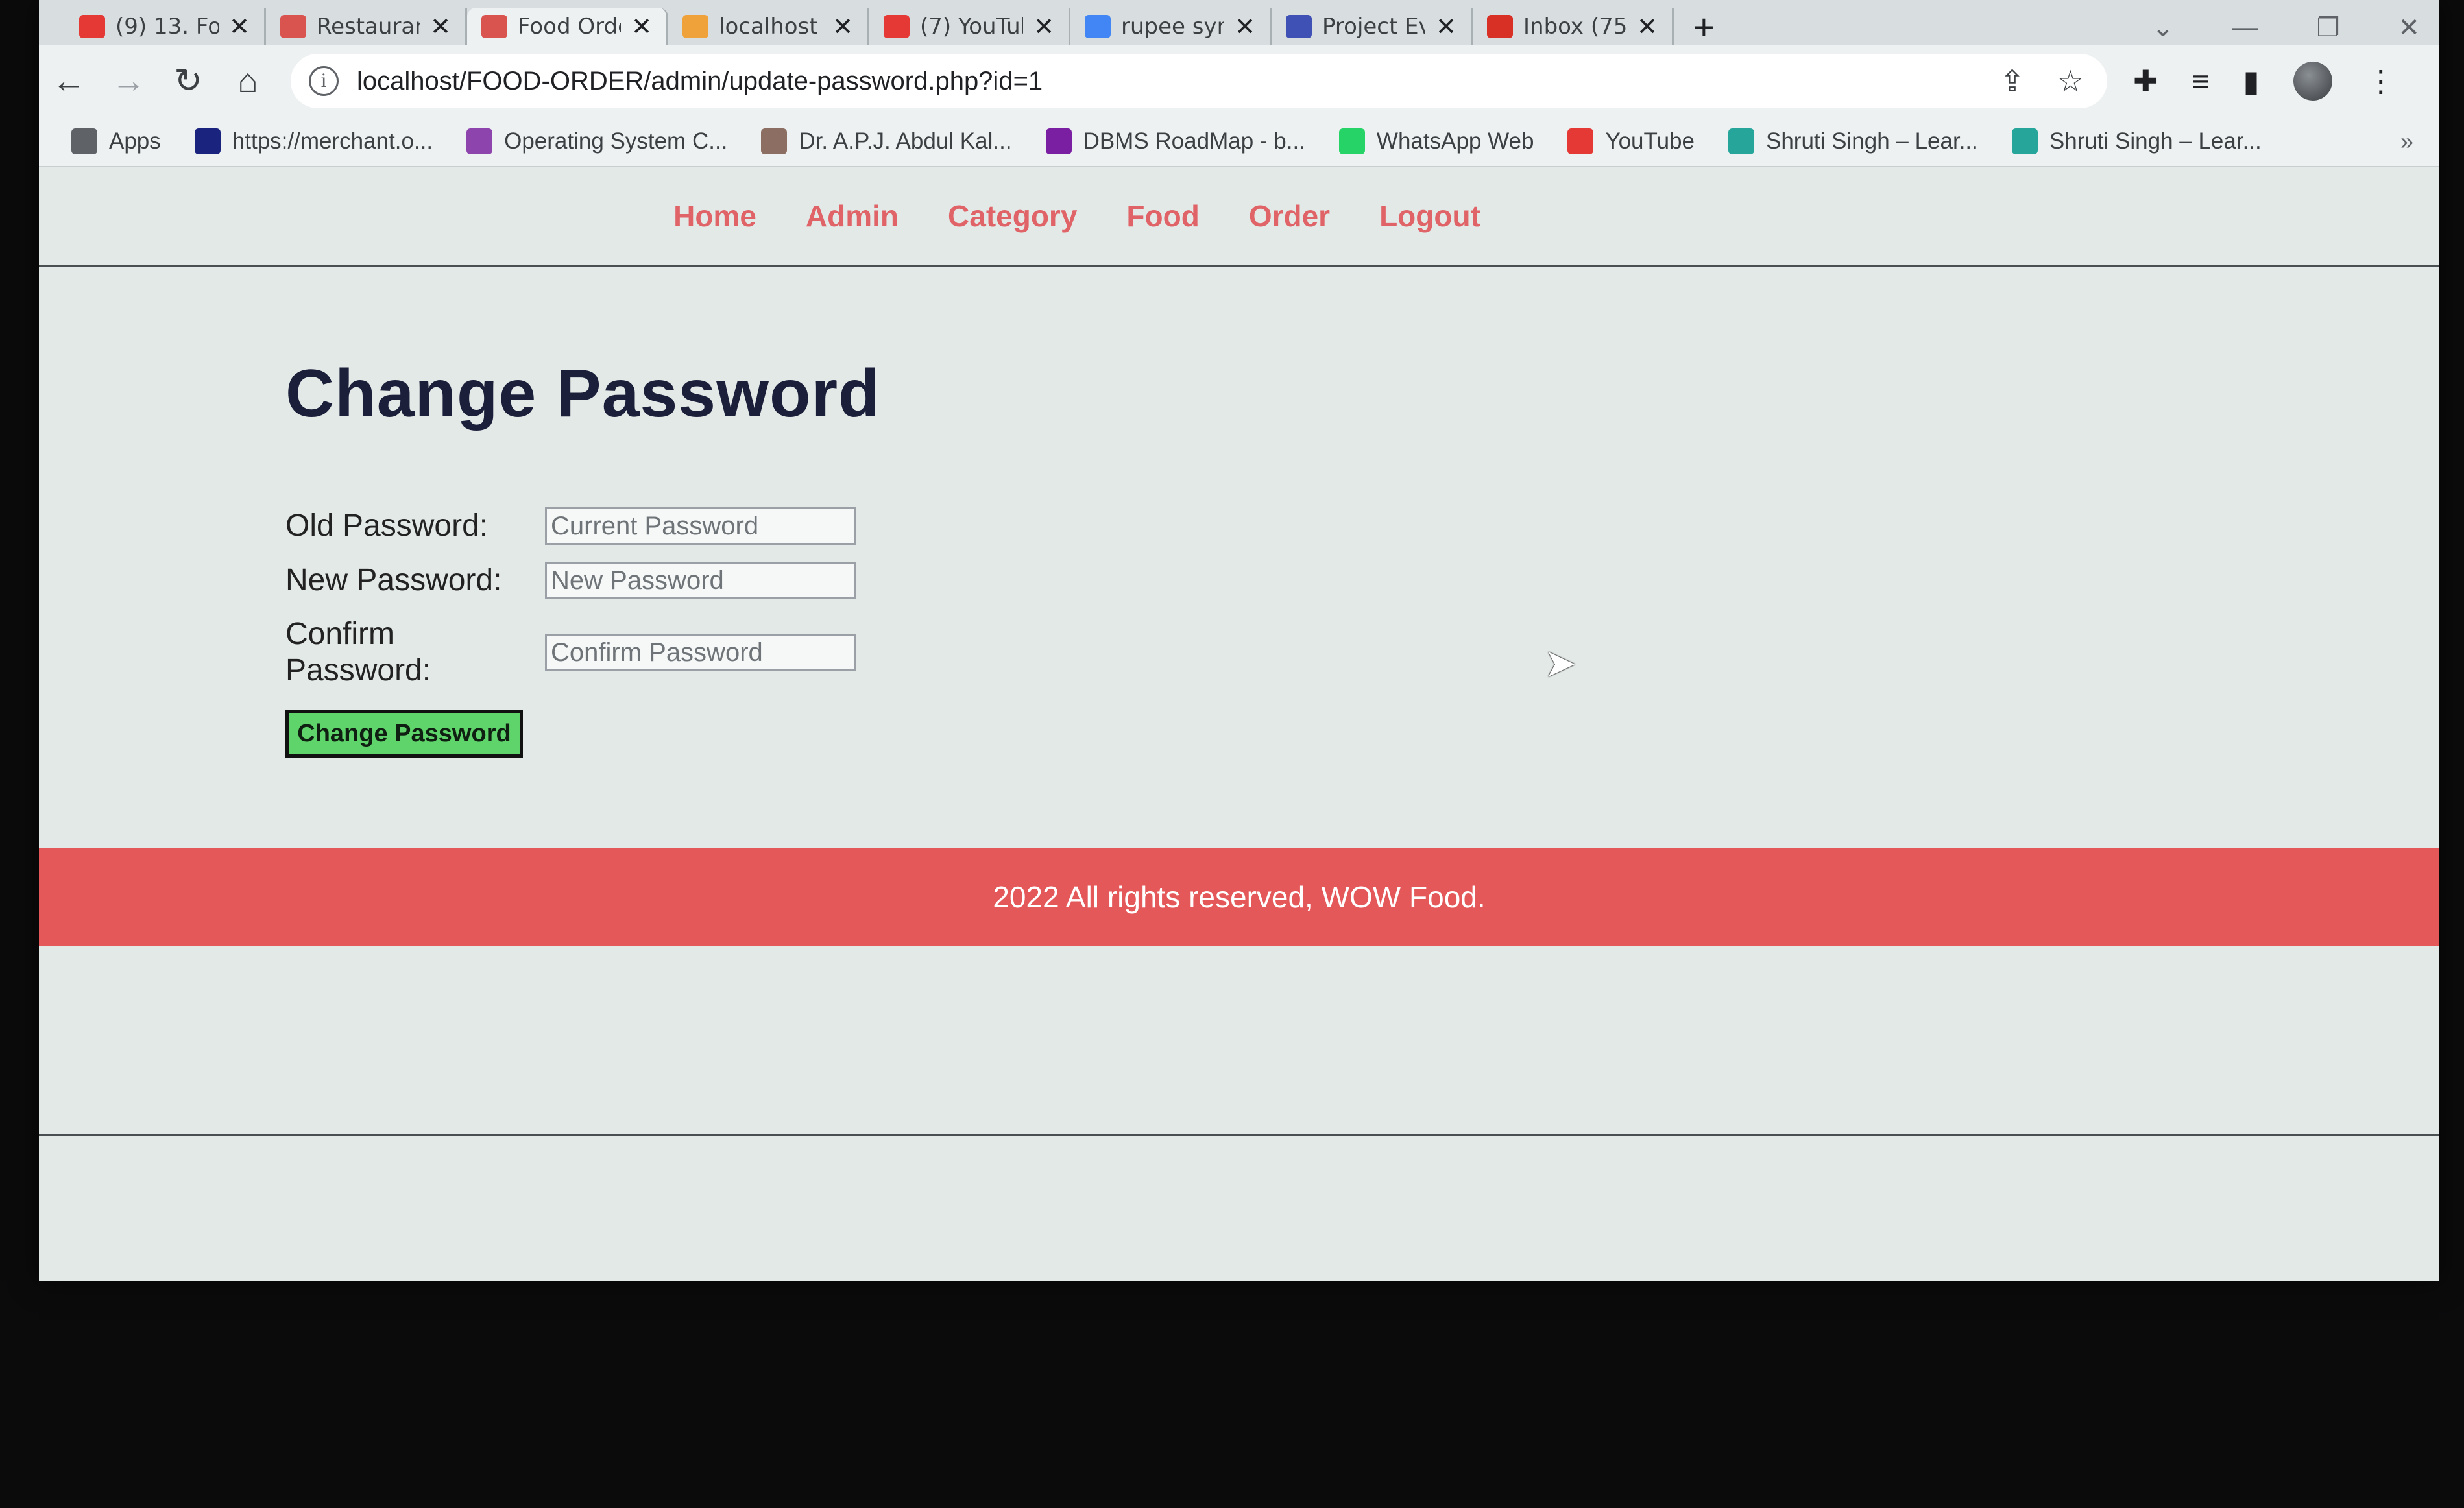 The image size is (2464, 1508). What do you see at coordinates (1098, 26) in the screenshot?
I see `google-icon` at bounding box center [1098, 26].